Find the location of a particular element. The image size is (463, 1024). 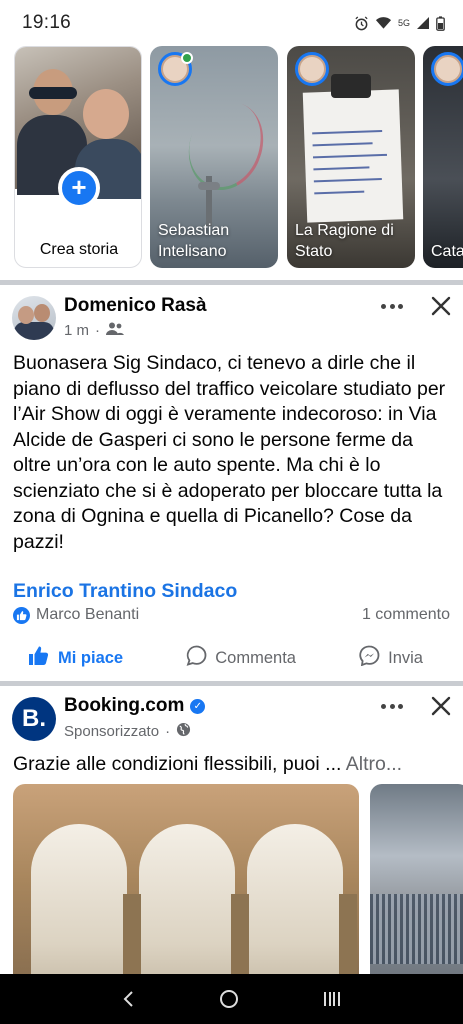

create-story-label: Crea storia is located at coordinates (79, 249).